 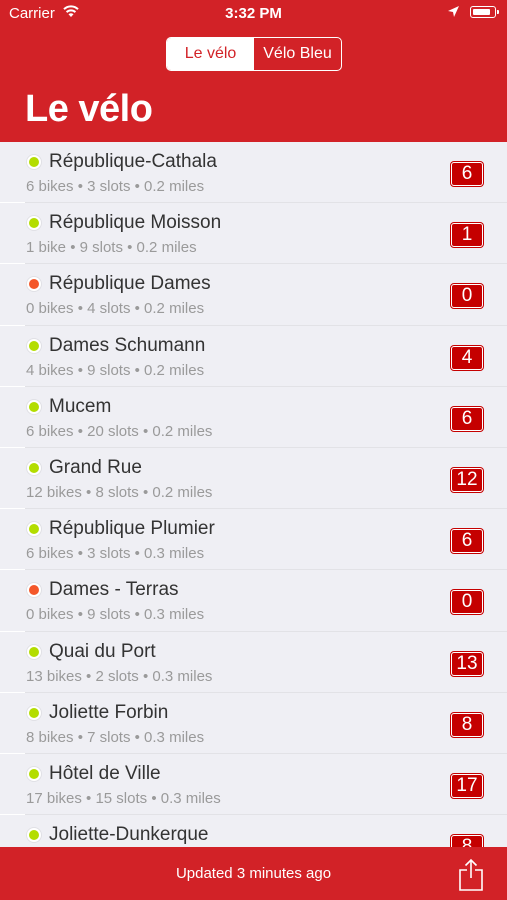 What do you see at coordinates (253, 418) in the screenshot?
I see `station-row: Mucem 6 bikes • 20 slots • 0.2 miles 6` at bounding box center [253, 418].